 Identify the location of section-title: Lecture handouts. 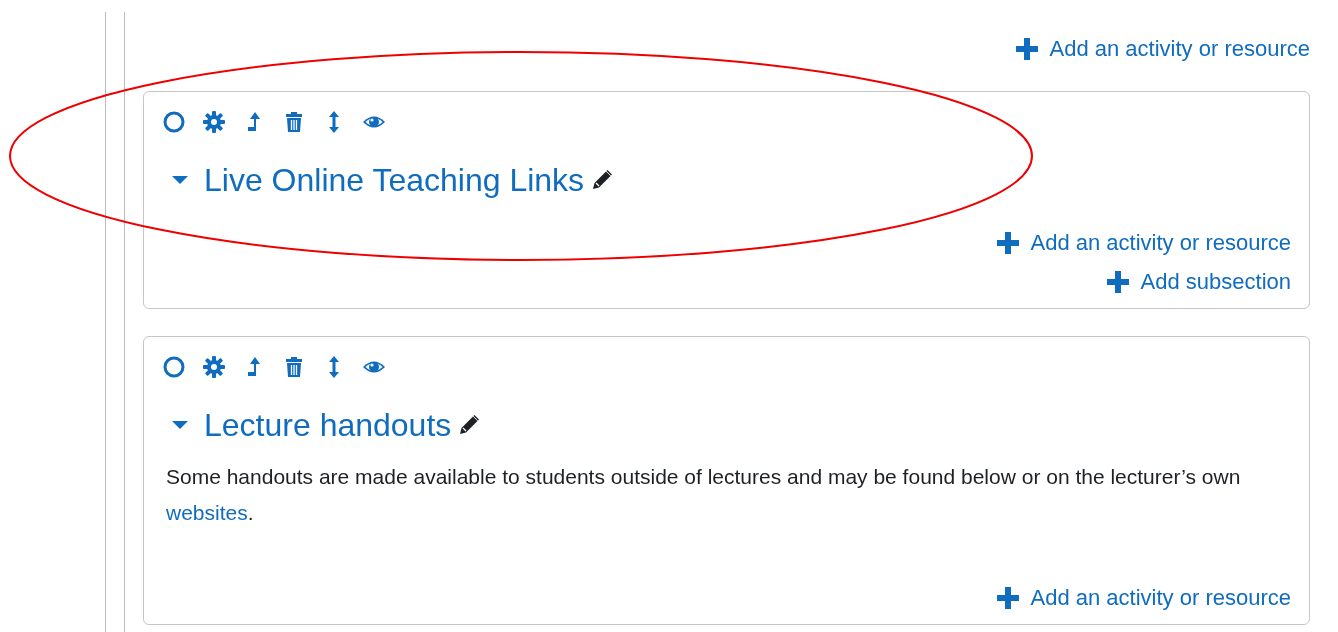
(328, 425).